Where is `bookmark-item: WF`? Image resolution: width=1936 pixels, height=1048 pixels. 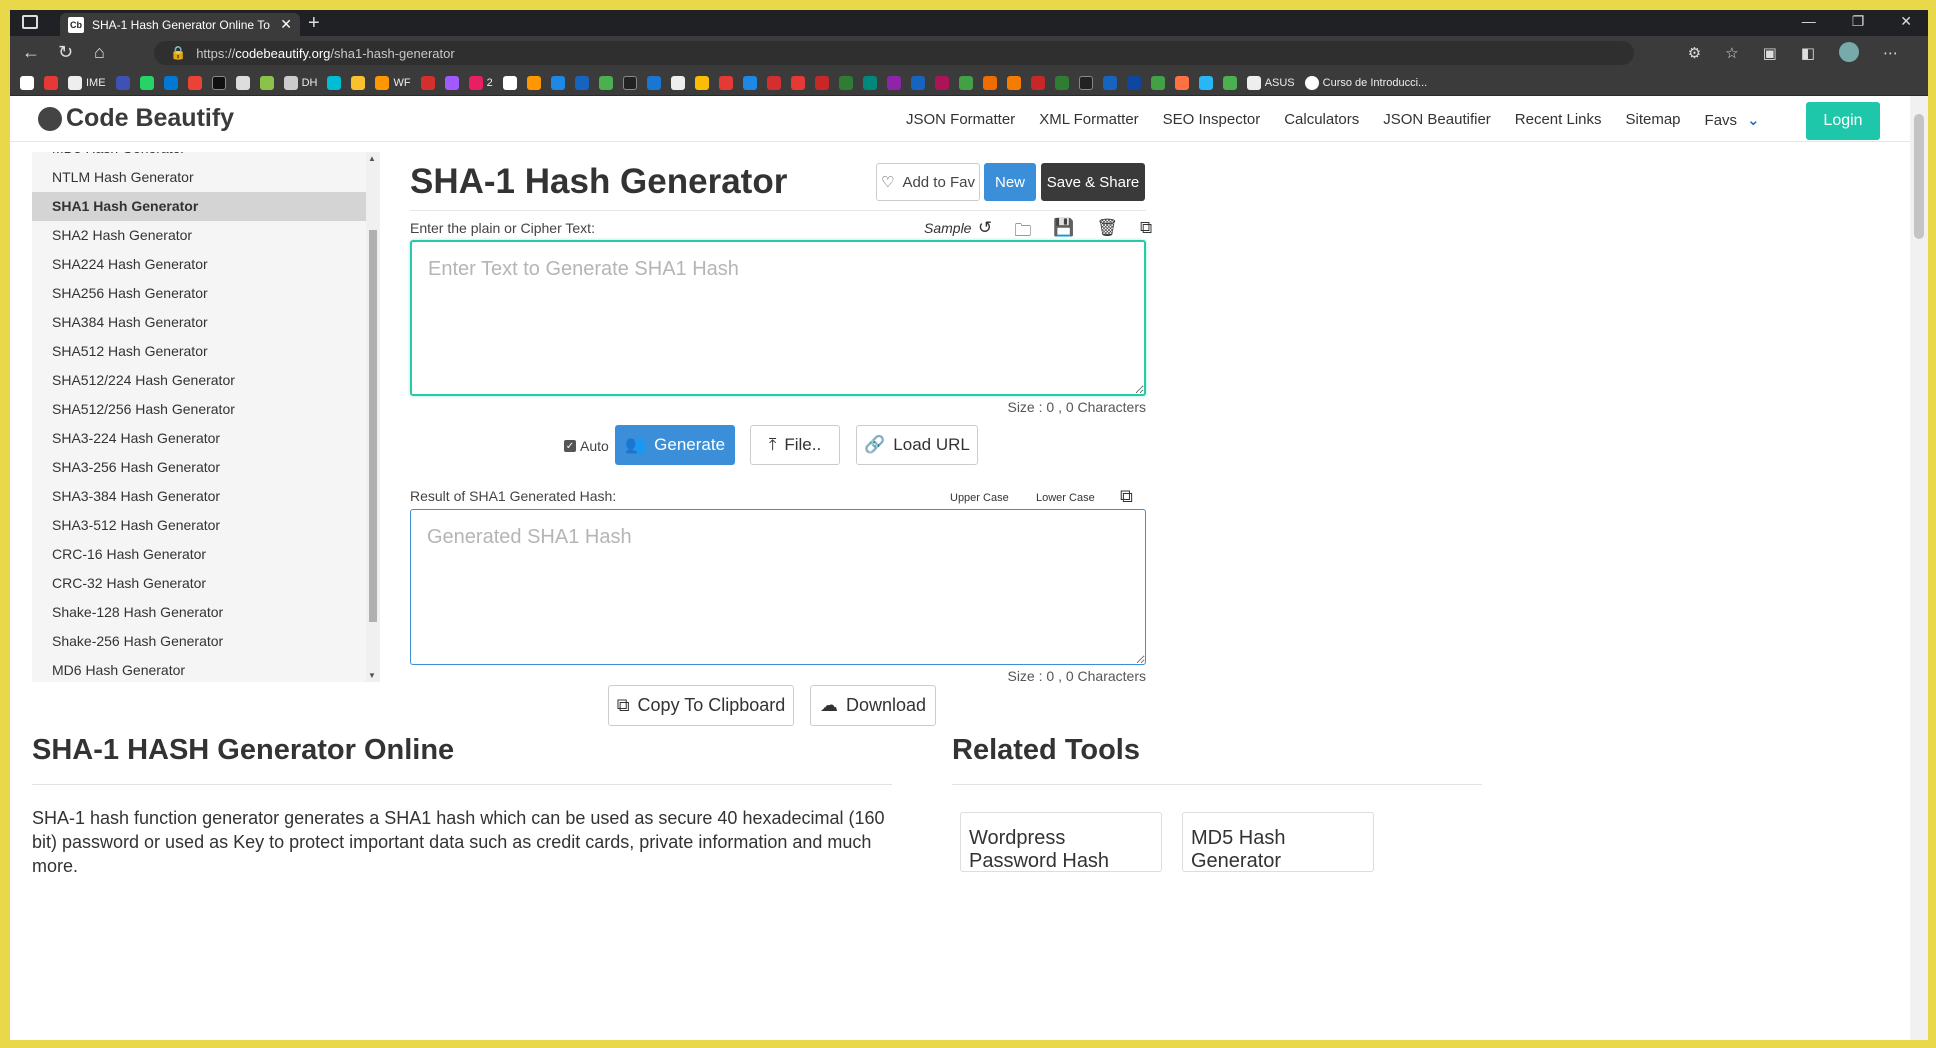
bookmark-item: WF is located at coordinates (393, 82).